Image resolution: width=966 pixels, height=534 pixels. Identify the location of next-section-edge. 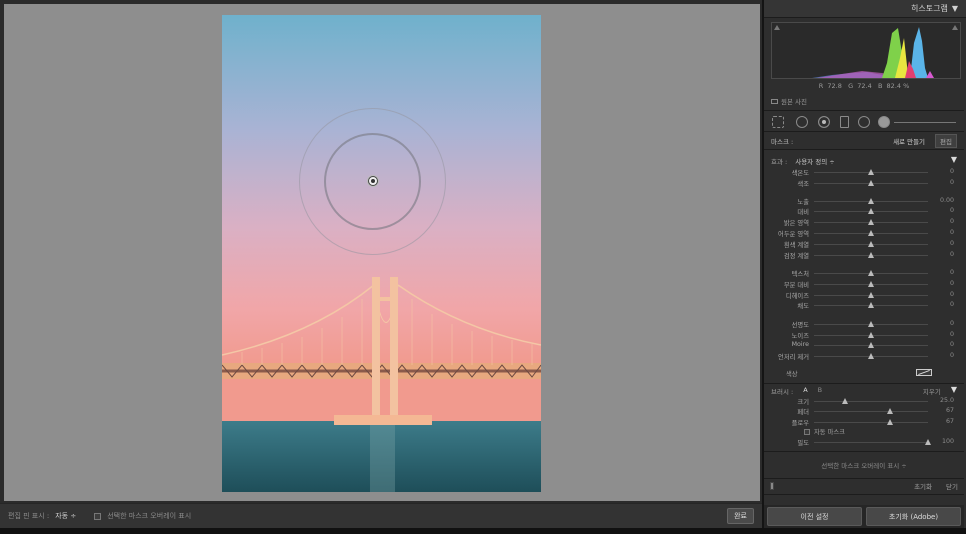
(864, 499).